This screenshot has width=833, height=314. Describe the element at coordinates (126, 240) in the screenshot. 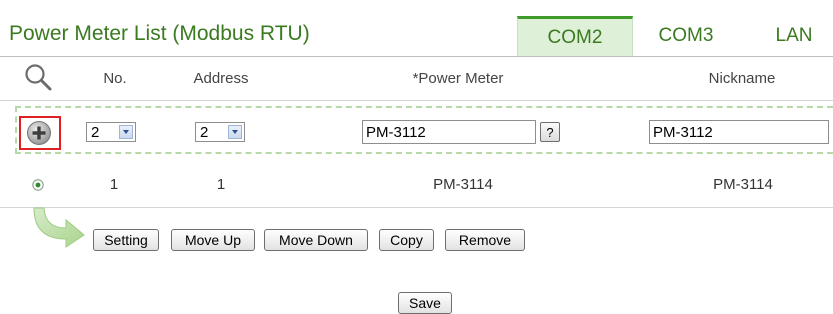

I see `setting-button: Setting` at that location.